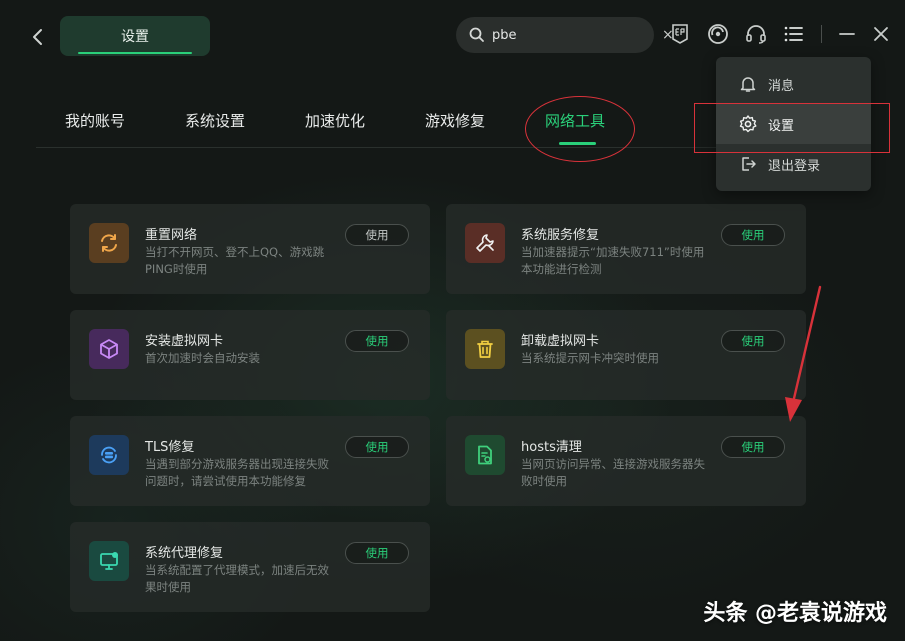 This screenshot has height=641, width=905. I want to click on tool-description: 当系统提示网卡冲突时使用, so click(590, 358).